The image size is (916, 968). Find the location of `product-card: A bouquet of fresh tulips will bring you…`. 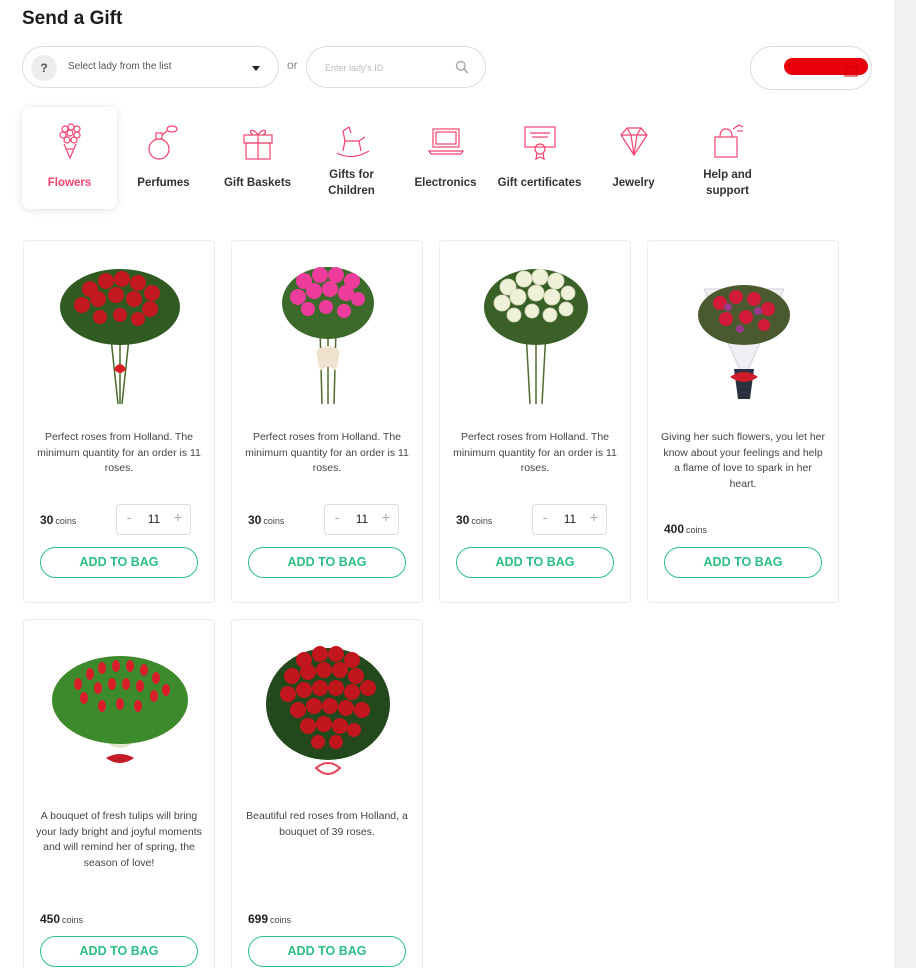

product-card: A bouquet of fresh tulips will bring you… is located at coordinates (119, 793).